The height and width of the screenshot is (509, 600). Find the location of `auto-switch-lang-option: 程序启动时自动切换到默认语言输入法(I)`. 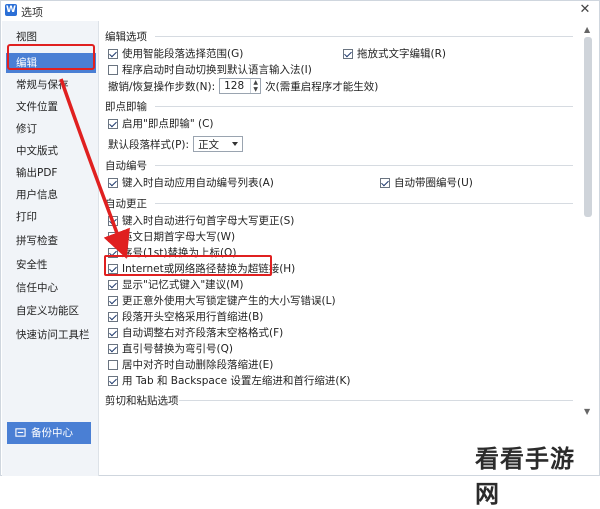

auto-switch-lang-option: 程序启动时自动切换到默认语言输入法(I) is located at coordinates (210, 69).